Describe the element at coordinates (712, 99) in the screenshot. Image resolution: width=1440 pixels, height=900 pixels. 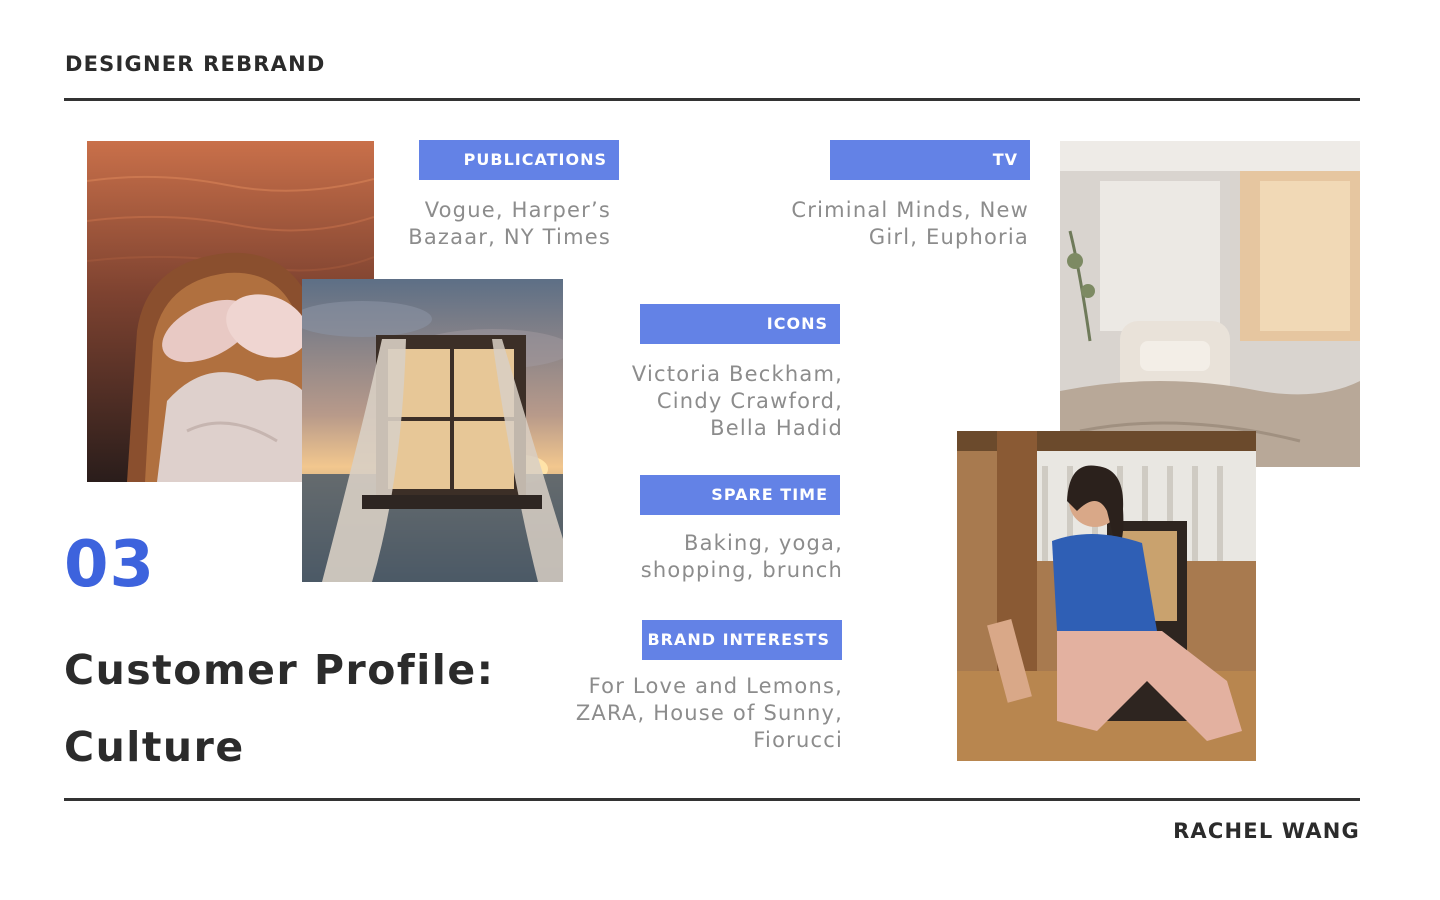
I see `top-divider` at that location.